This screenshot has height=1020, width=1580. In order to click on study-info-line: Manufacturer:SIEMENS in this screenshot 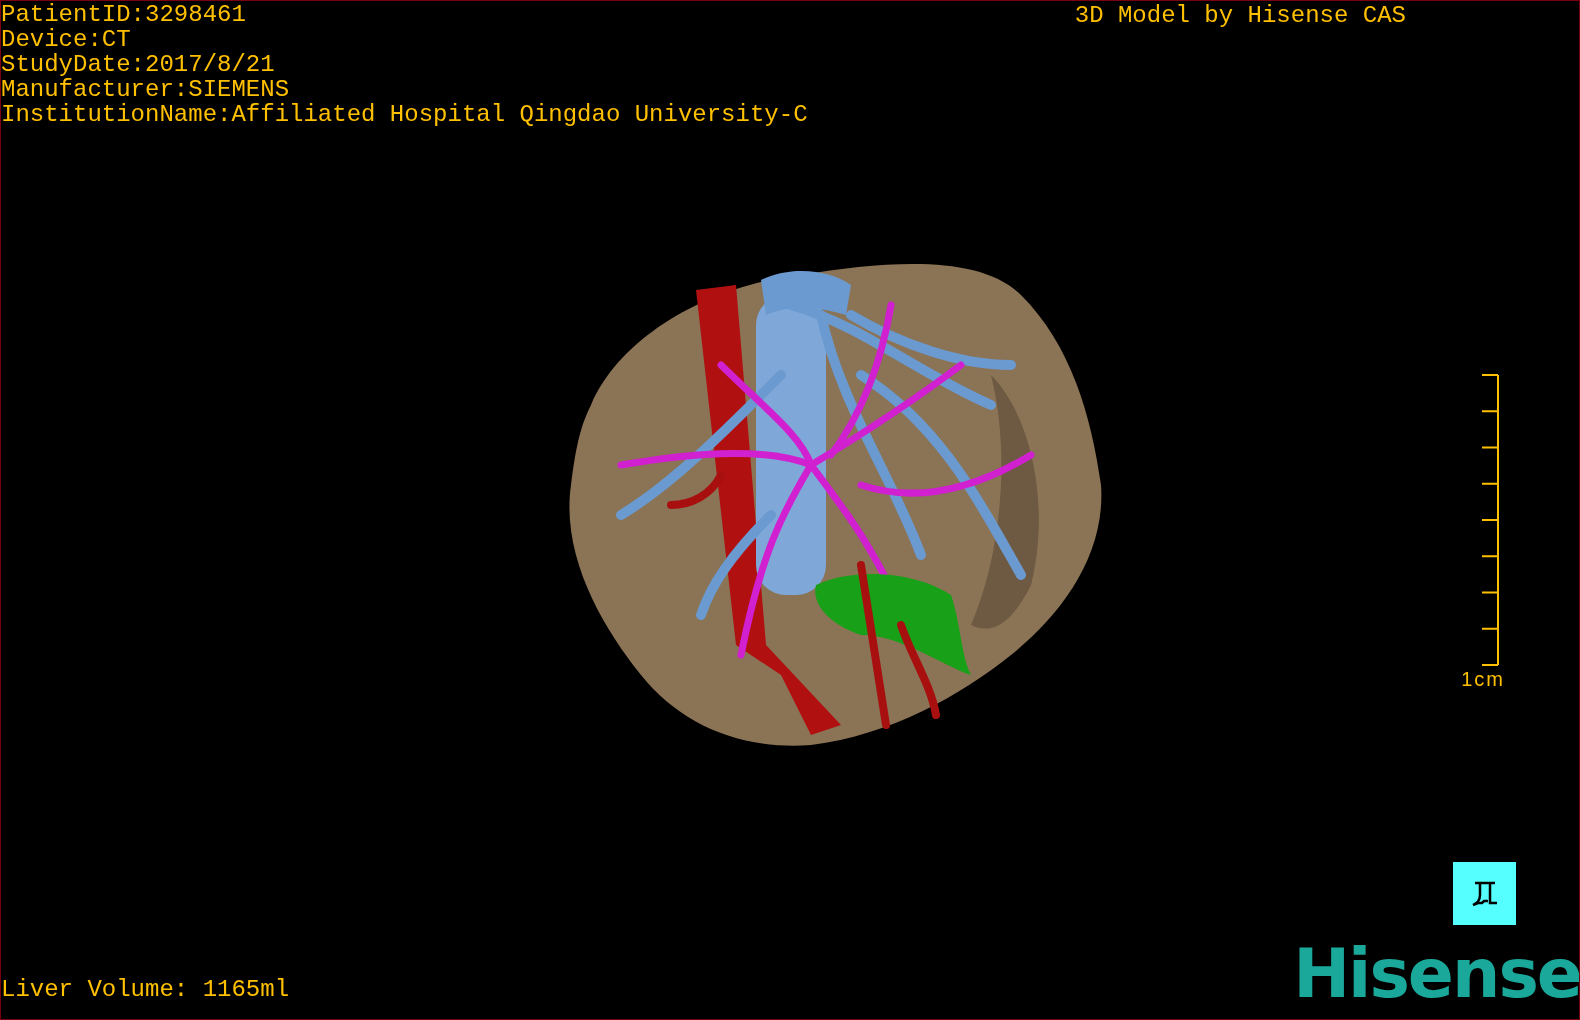, I will do `click(146, 89)`.